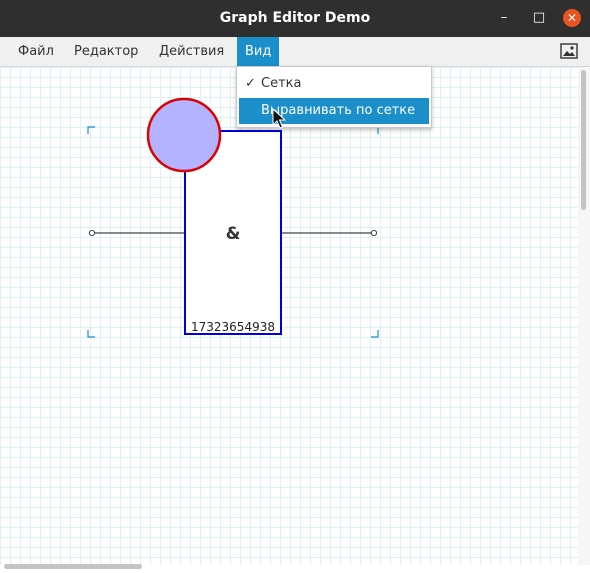 The image size is (590, 573). I want to click on circle-node, so click(184, 135).